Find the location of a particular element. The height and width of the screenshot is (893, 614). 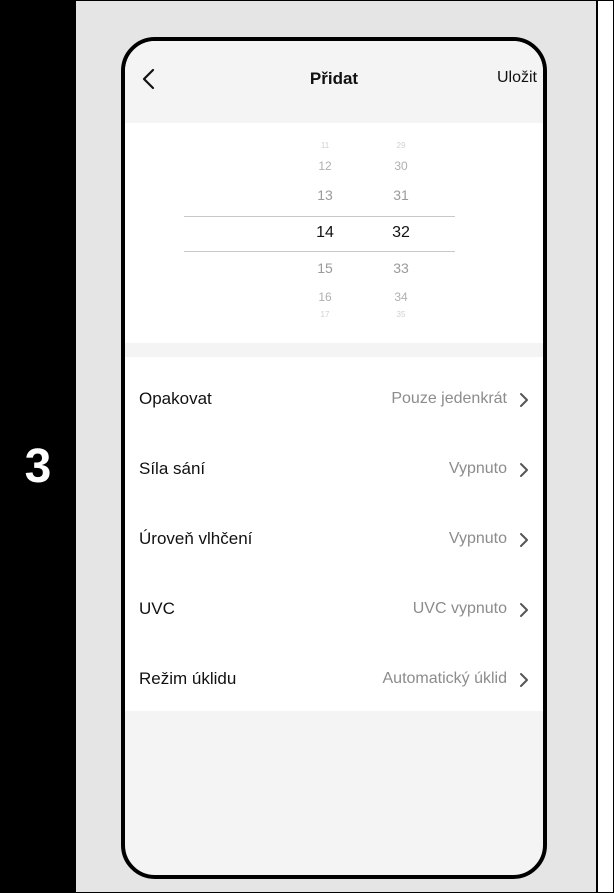

minute-option: 30 is located at coordinates (401, 166).